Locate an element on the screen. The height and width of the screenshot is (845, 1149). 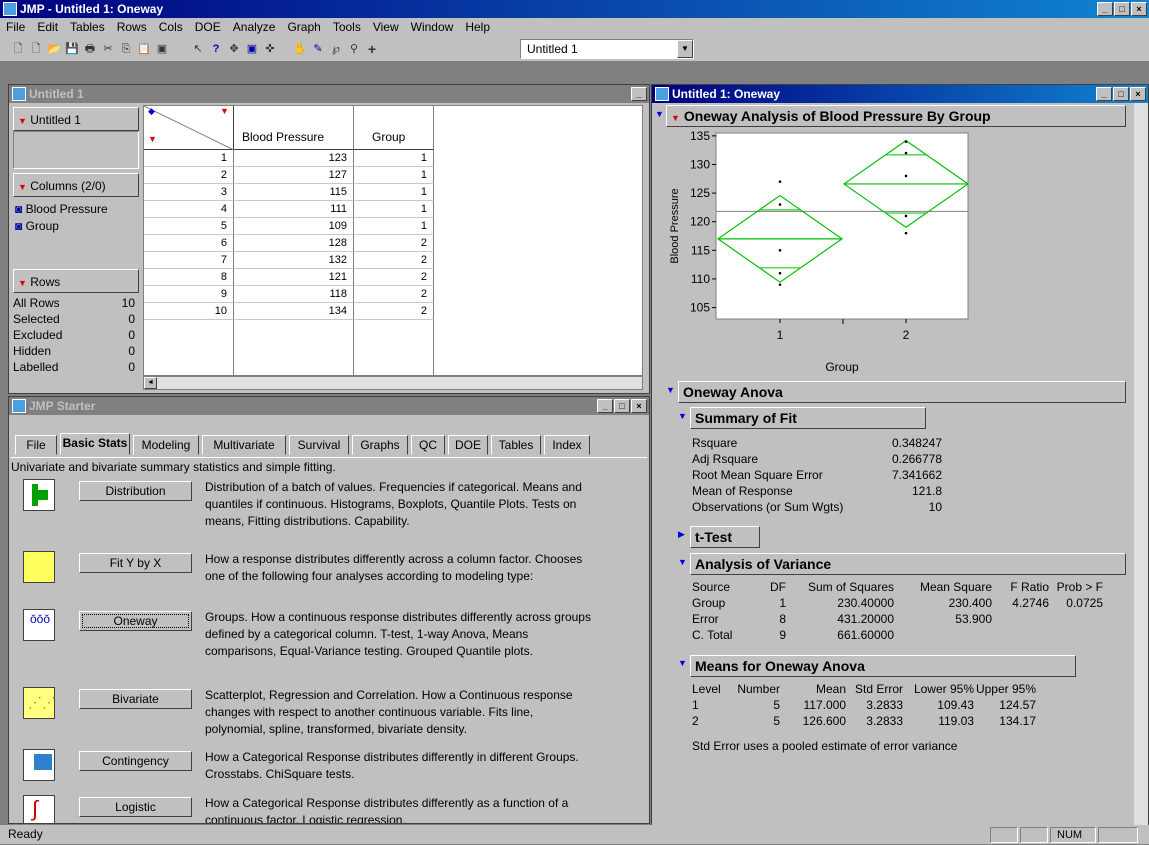
tab-multivariate: Multivariate is located at coordinates (244, 445).